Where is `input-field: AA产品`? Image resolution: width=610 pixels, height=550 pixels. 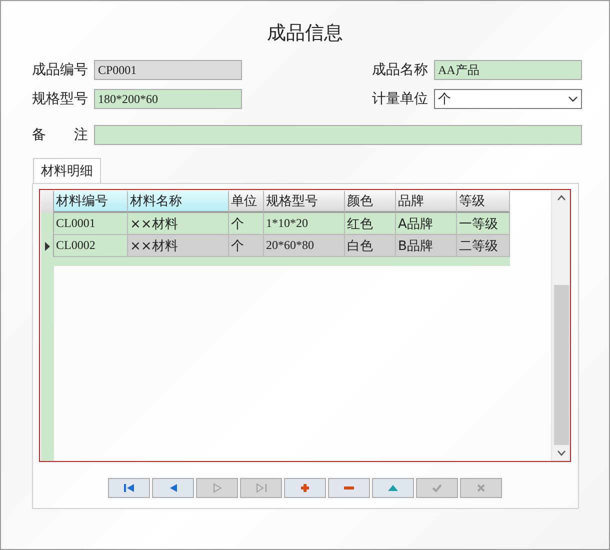 input-field: AA产品 is located at coordinates (508, 70).